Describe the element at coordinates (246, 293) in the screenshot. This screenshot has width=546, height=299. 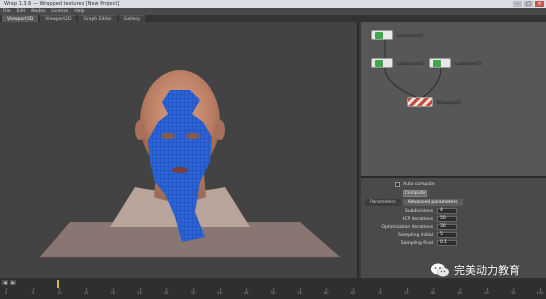
I see `timeline-tick-label: 45` at that location.